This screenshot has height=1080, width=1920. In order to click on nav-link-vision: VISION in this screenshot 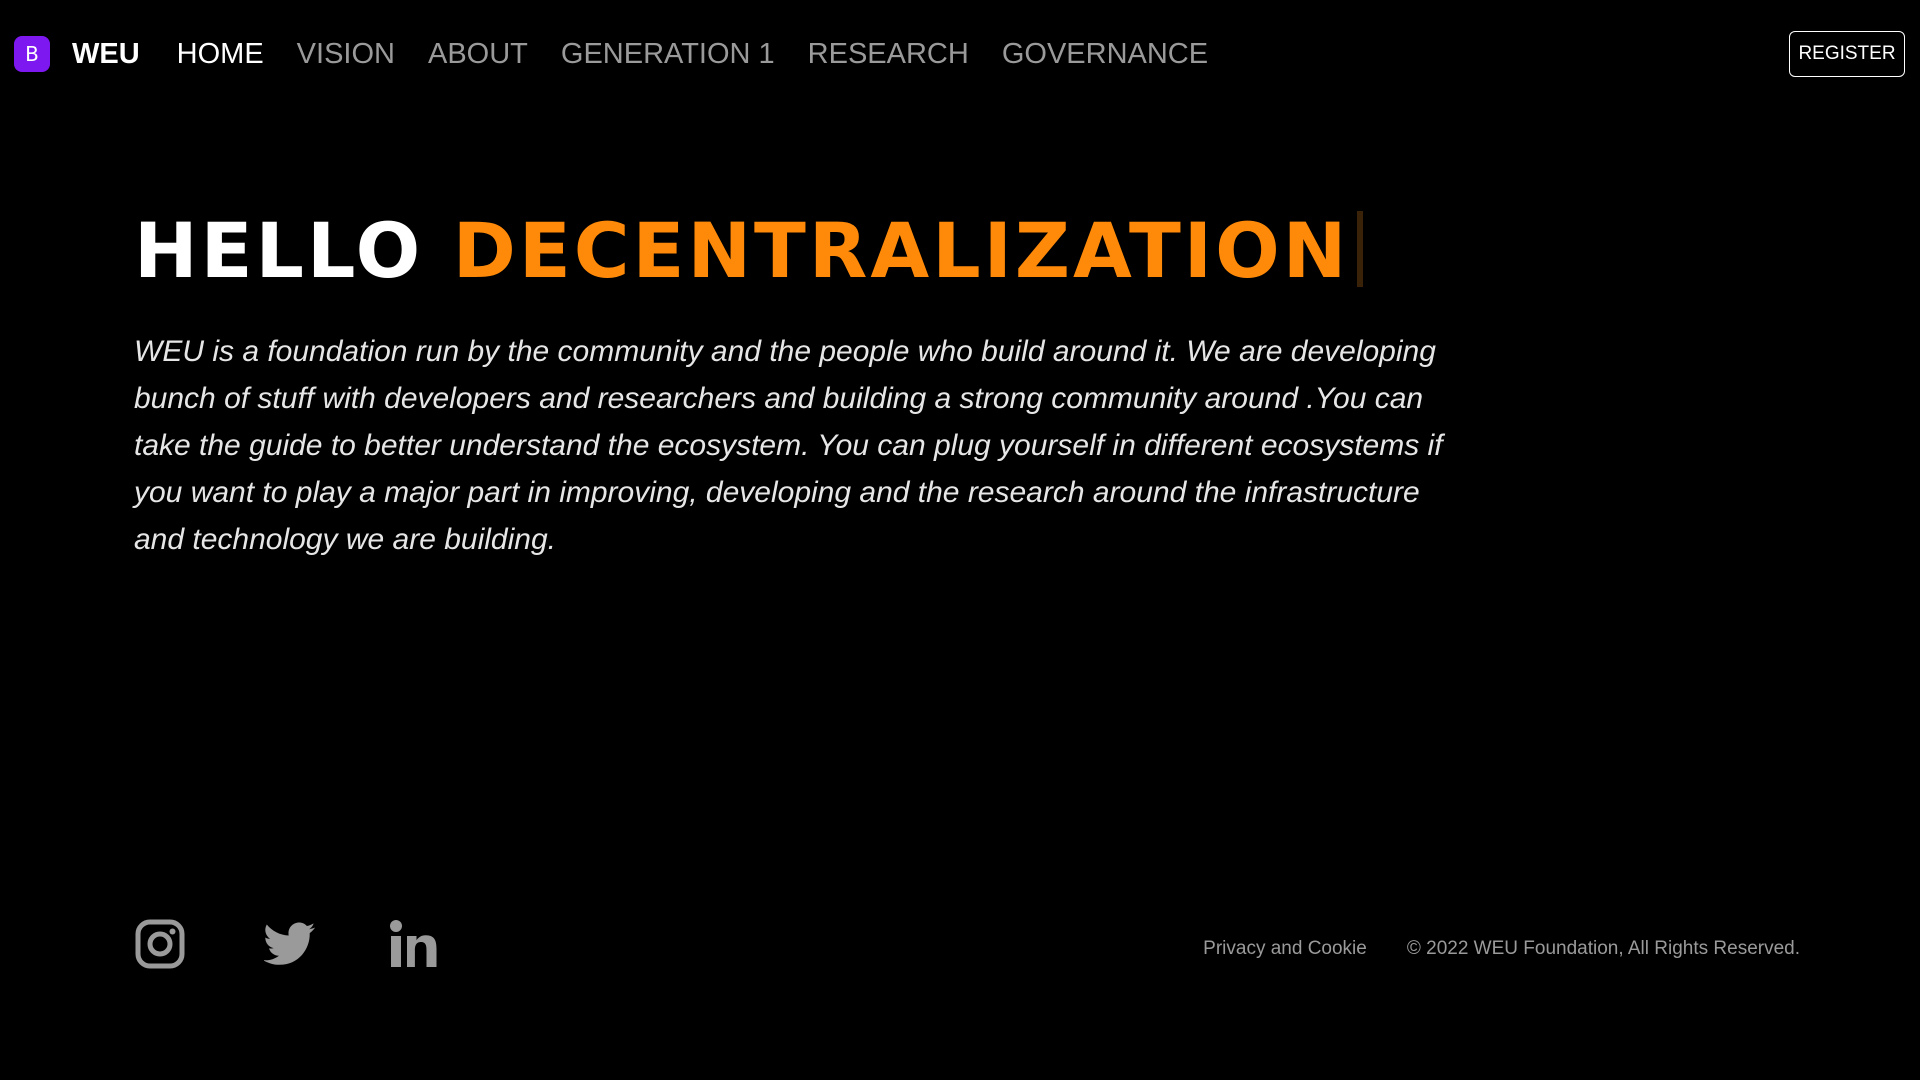, I will do `click(346, 54)`.